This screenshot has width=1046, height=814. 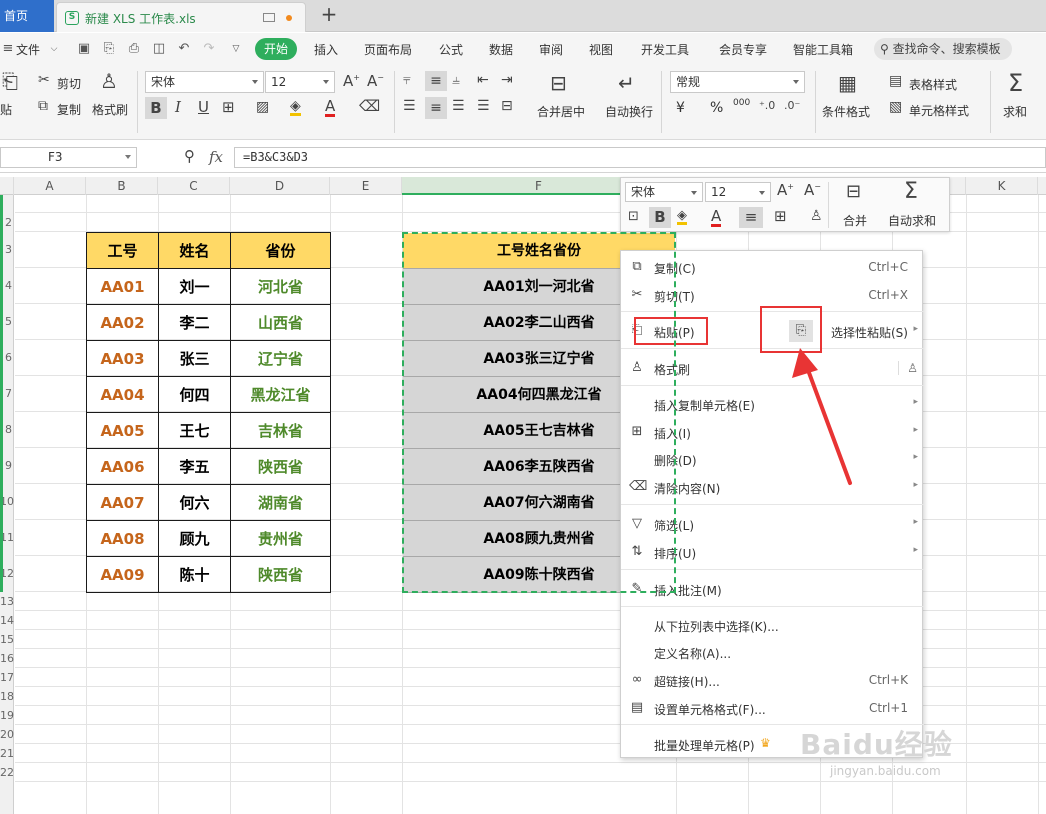 I want to click on row-header: 15, so click(x=7, y=639).